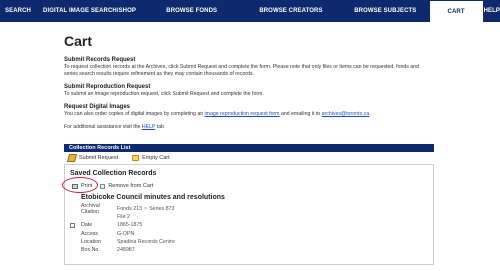  I want to click on archives-email-link: archives@toronto.ca, so click(346, 114).